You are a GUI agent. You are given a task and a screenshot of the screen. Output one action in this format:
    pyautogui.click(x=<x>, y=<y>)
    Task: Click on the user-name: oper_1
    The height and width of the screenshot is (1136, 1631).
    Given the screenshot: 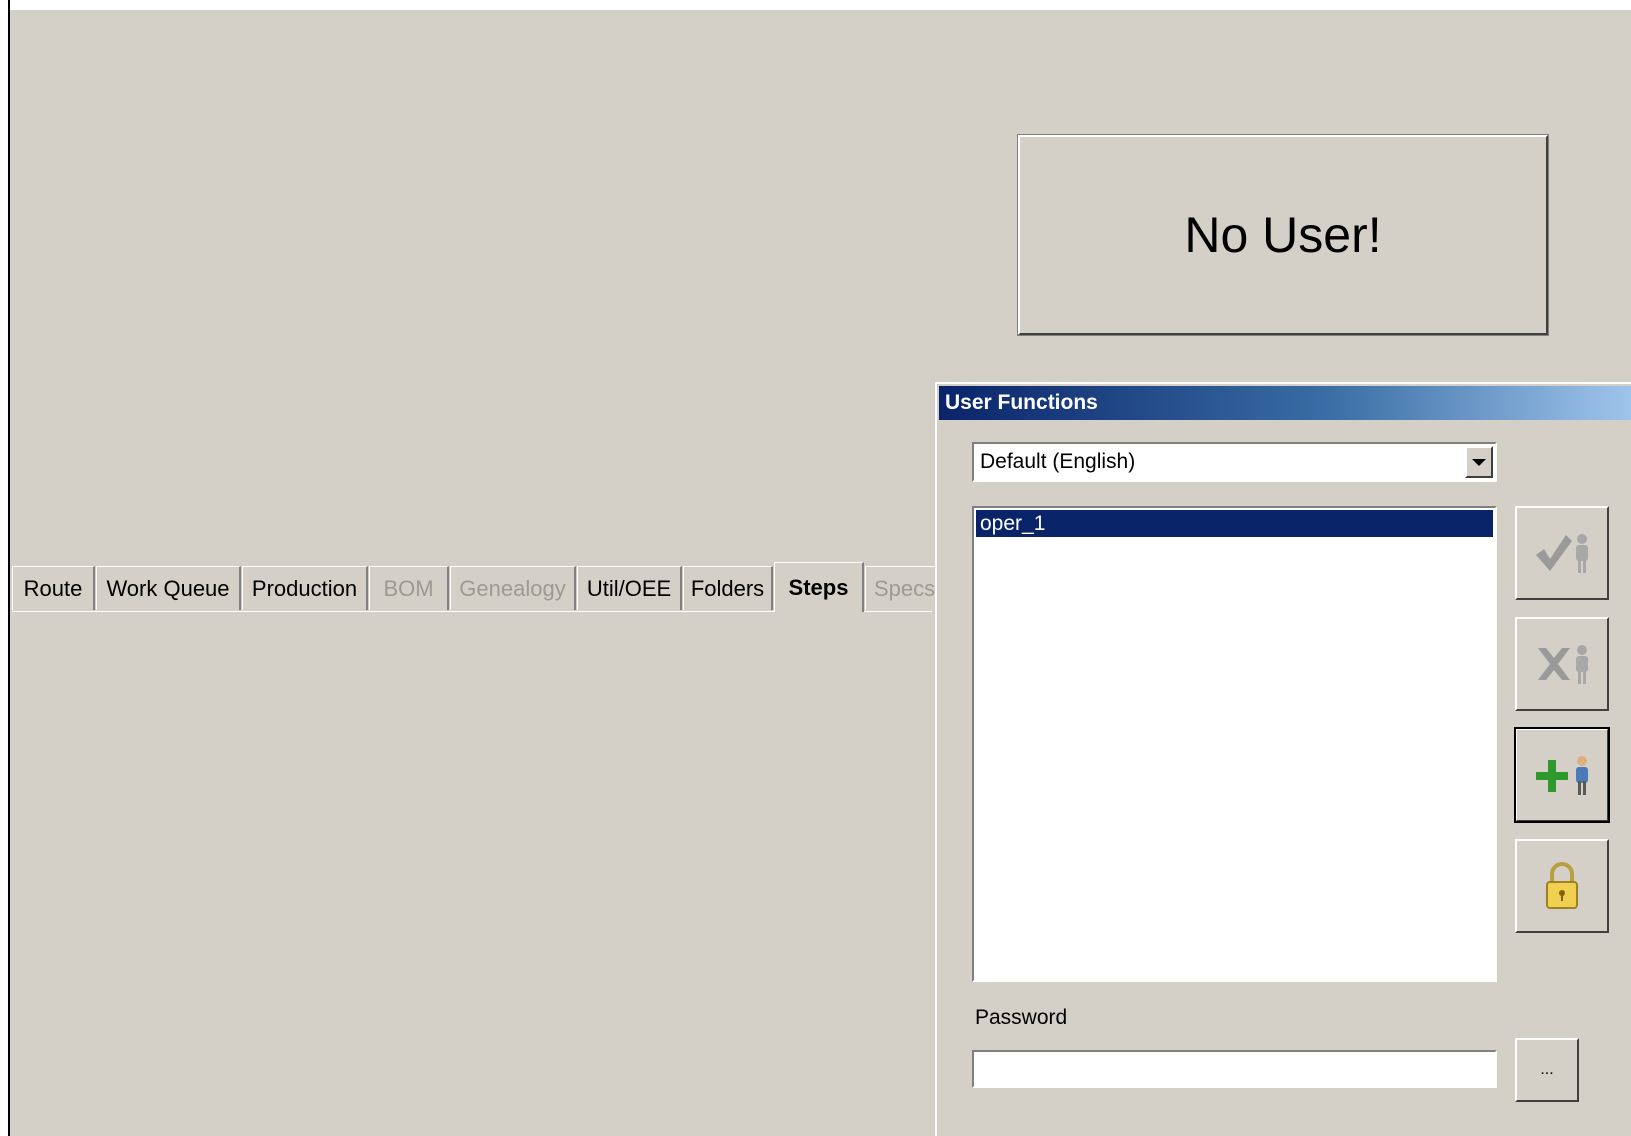 What is the action you would take?
    pyautogui.click(x=1013, y=523)
    